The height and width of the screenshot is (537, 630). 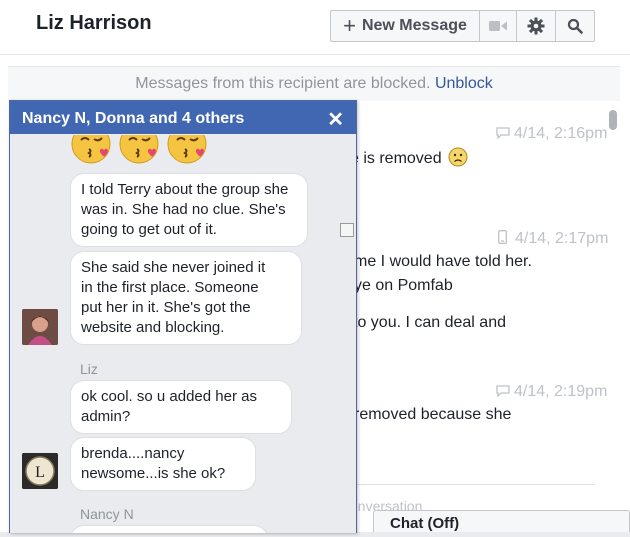 What do you see at coordinates (502, 237) in the screenshot?
I see `mobile-phone-icon` at bounding box center [502, 237].